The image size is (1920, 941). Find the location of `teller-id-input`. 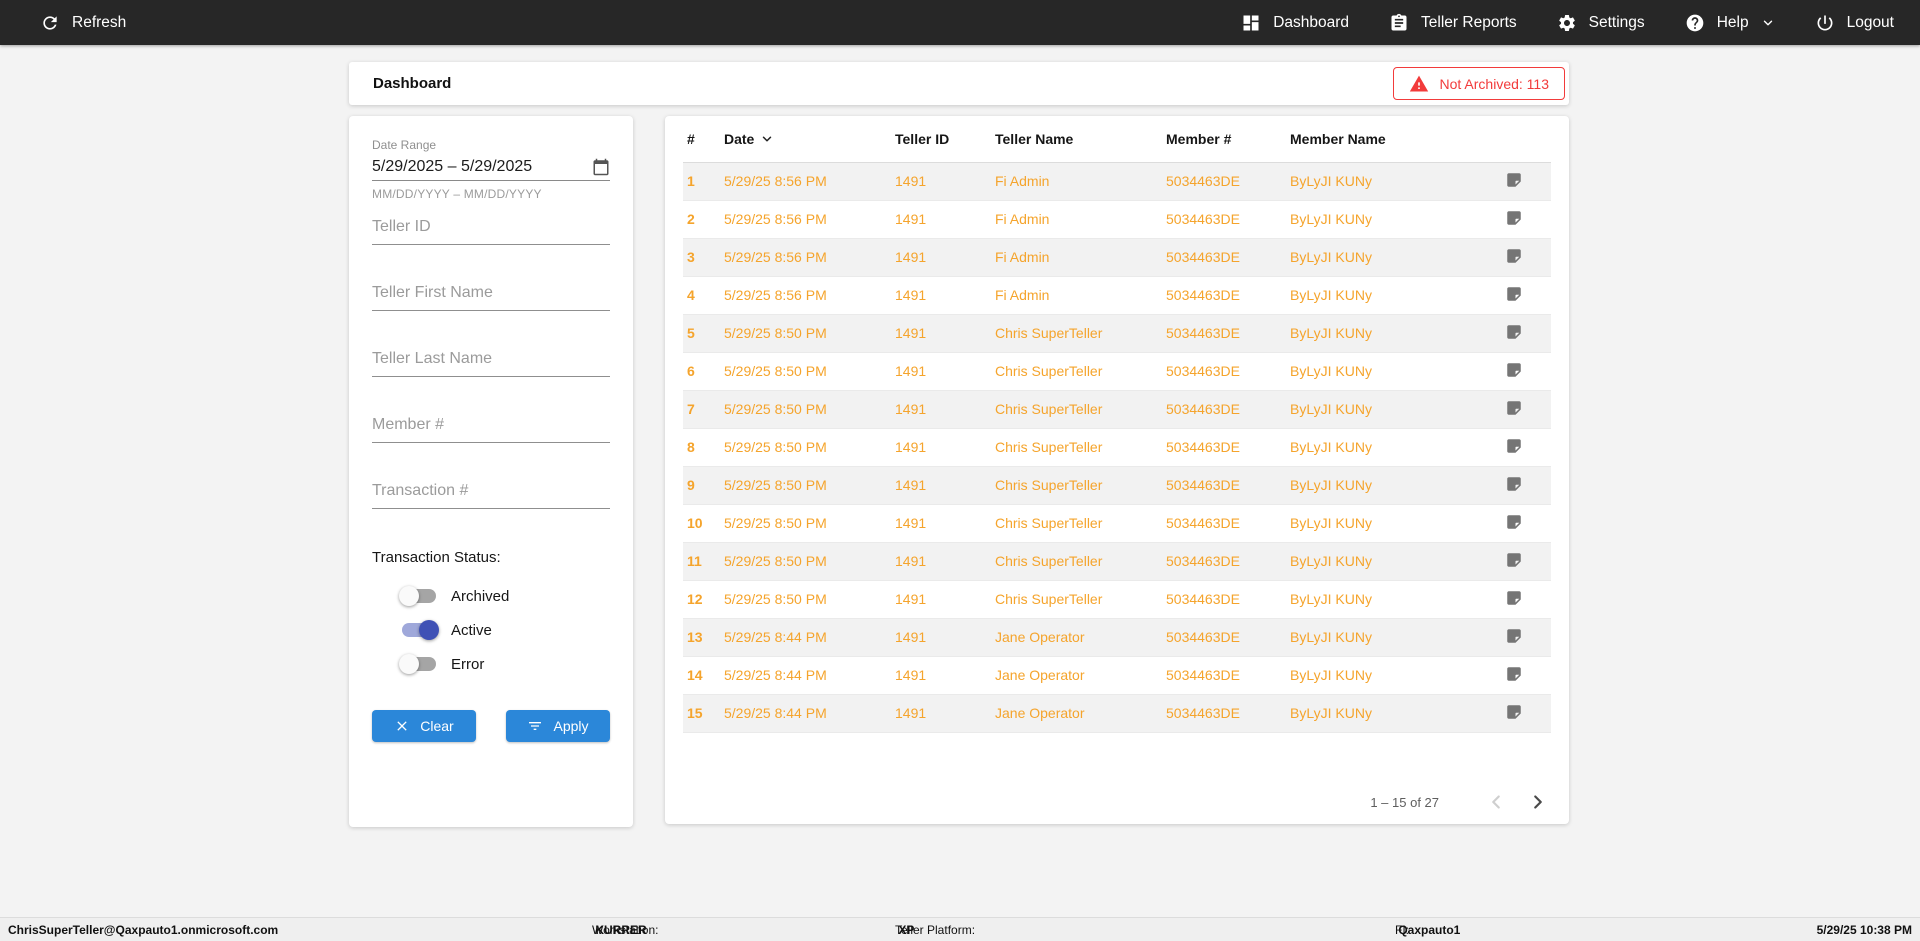

teller-id-input is located at coordinates (491, 231).